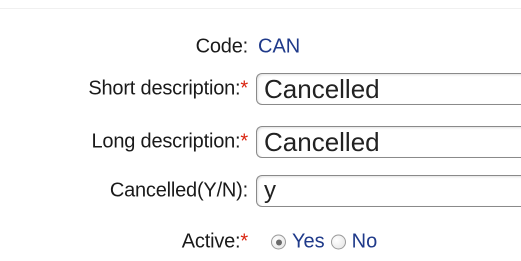 This screenshot has width=521, height=261. I want to click on active-no-label: No, so click(365, 242).